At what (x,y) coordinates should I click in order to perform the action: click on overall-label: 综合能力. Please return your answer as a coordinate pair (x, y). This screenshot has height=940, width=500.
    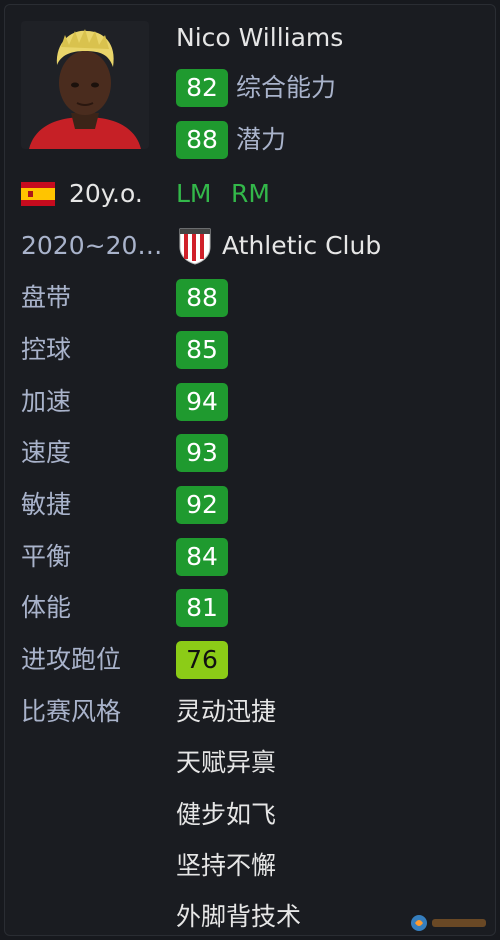
    Looking at the image, I should click on (286, 87).